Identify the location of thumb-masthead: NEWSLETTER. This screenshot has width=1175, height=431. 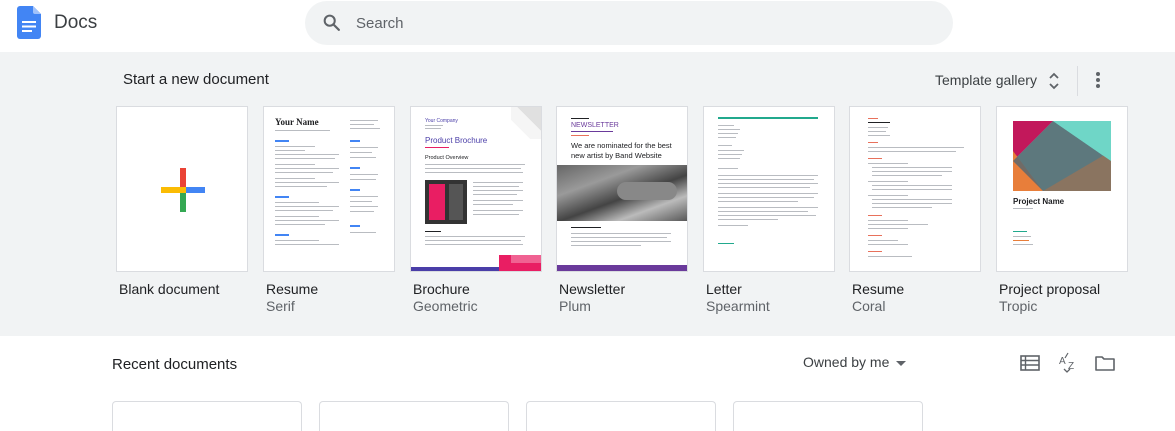
(595, 125).